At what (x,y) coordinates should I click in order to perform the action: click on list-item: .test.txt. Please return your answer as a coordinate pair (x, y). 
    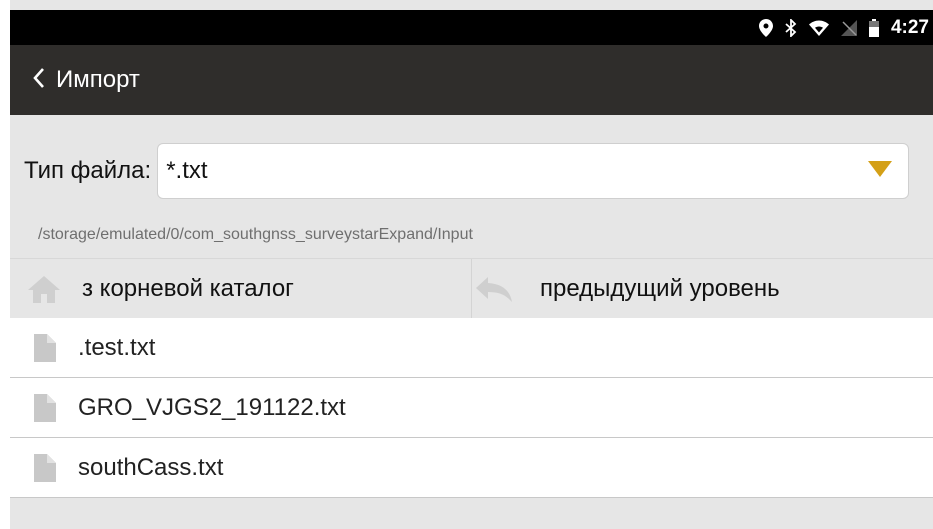
    Looking at the image, I should click on (471, 348).